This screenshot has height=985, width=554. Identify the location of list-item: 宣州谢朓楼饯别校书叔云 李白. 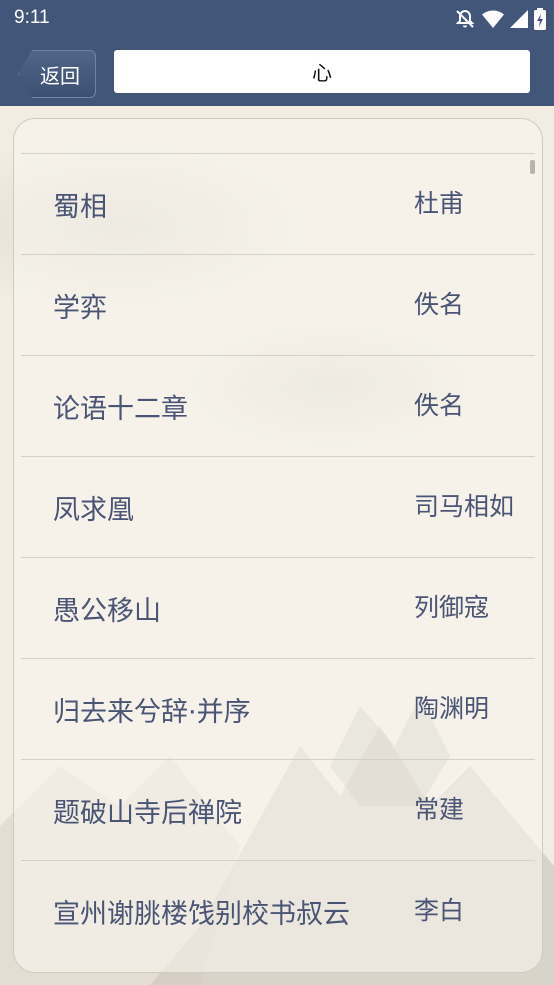
(278, 911).